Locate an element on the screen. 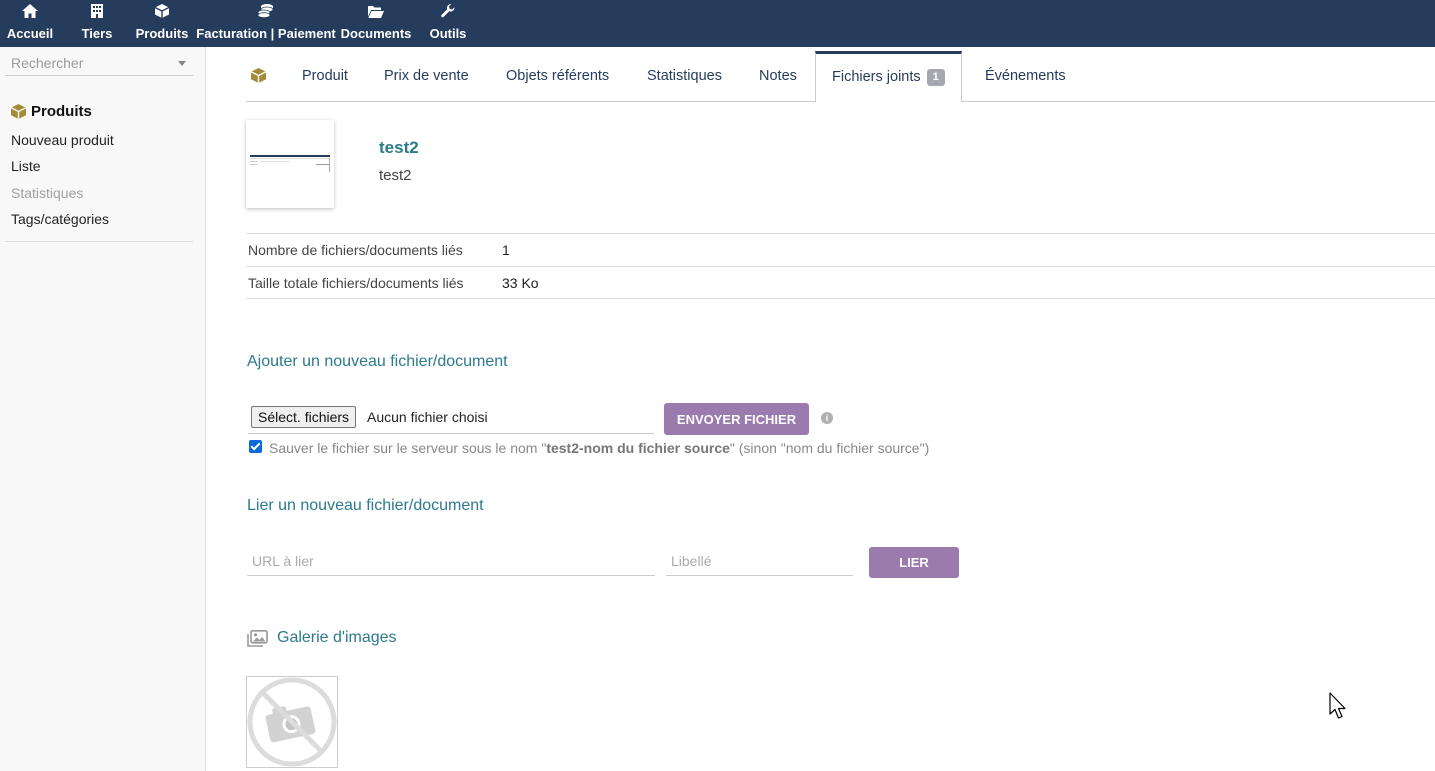  chevron-down-icon is located at coordinates (182, 63).